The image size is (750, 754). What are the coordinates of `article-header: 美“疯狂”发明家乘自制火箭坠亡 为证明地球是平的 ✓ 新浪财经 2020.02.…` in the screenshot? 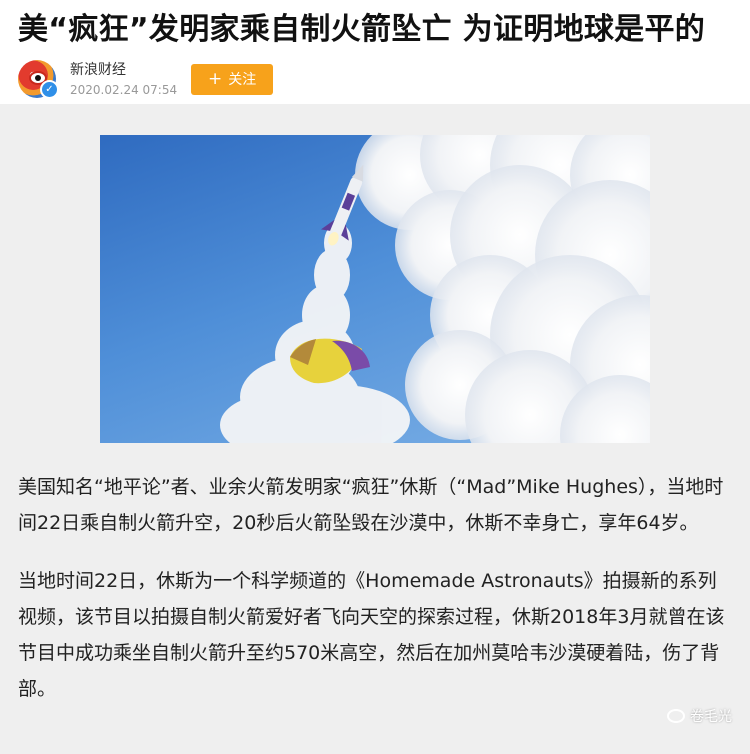 It's located at (375, 52).